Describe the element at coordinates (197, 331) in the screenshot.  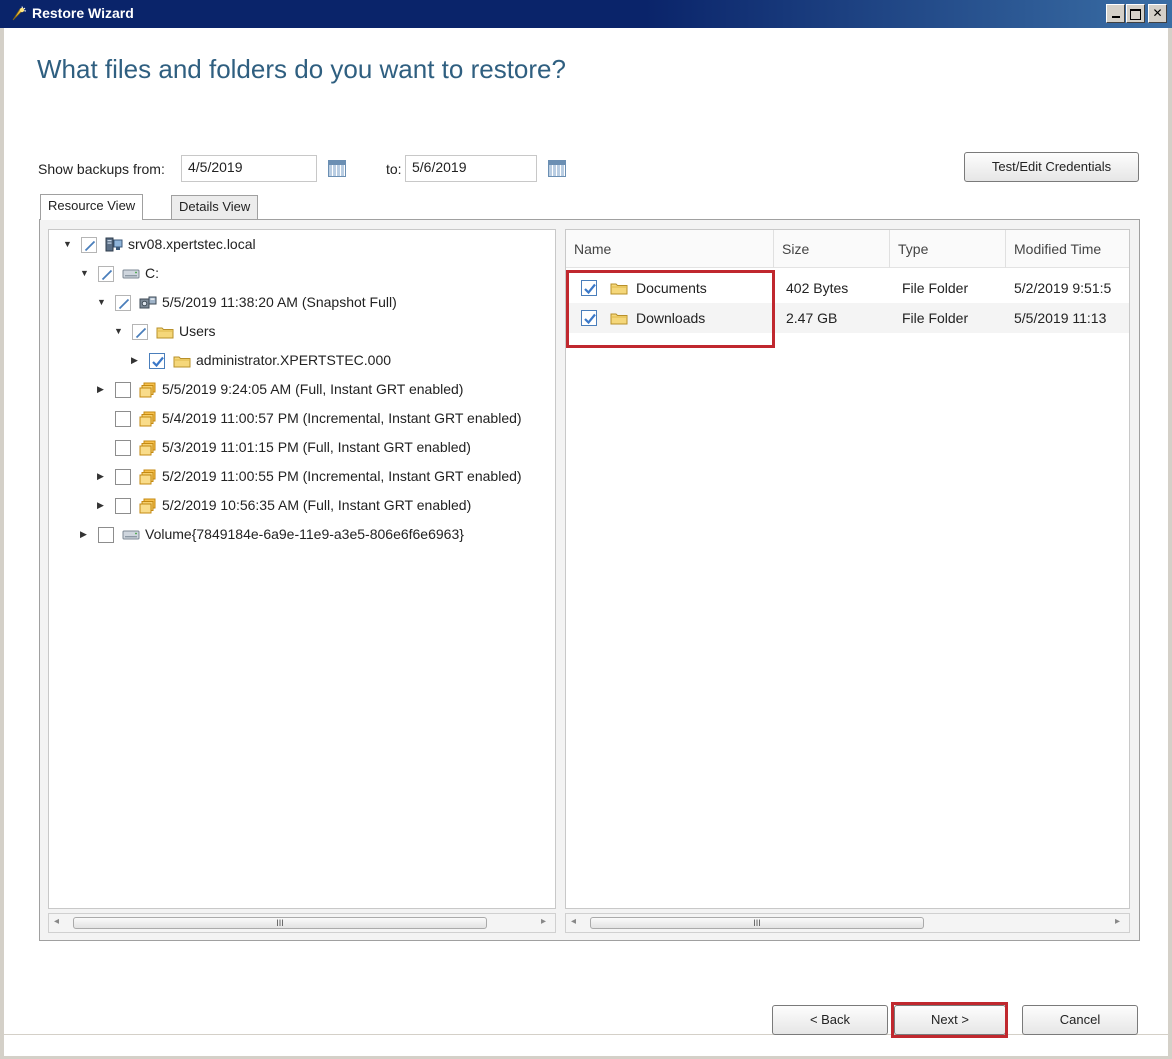
I see `tree-node-label: Users` at that location.